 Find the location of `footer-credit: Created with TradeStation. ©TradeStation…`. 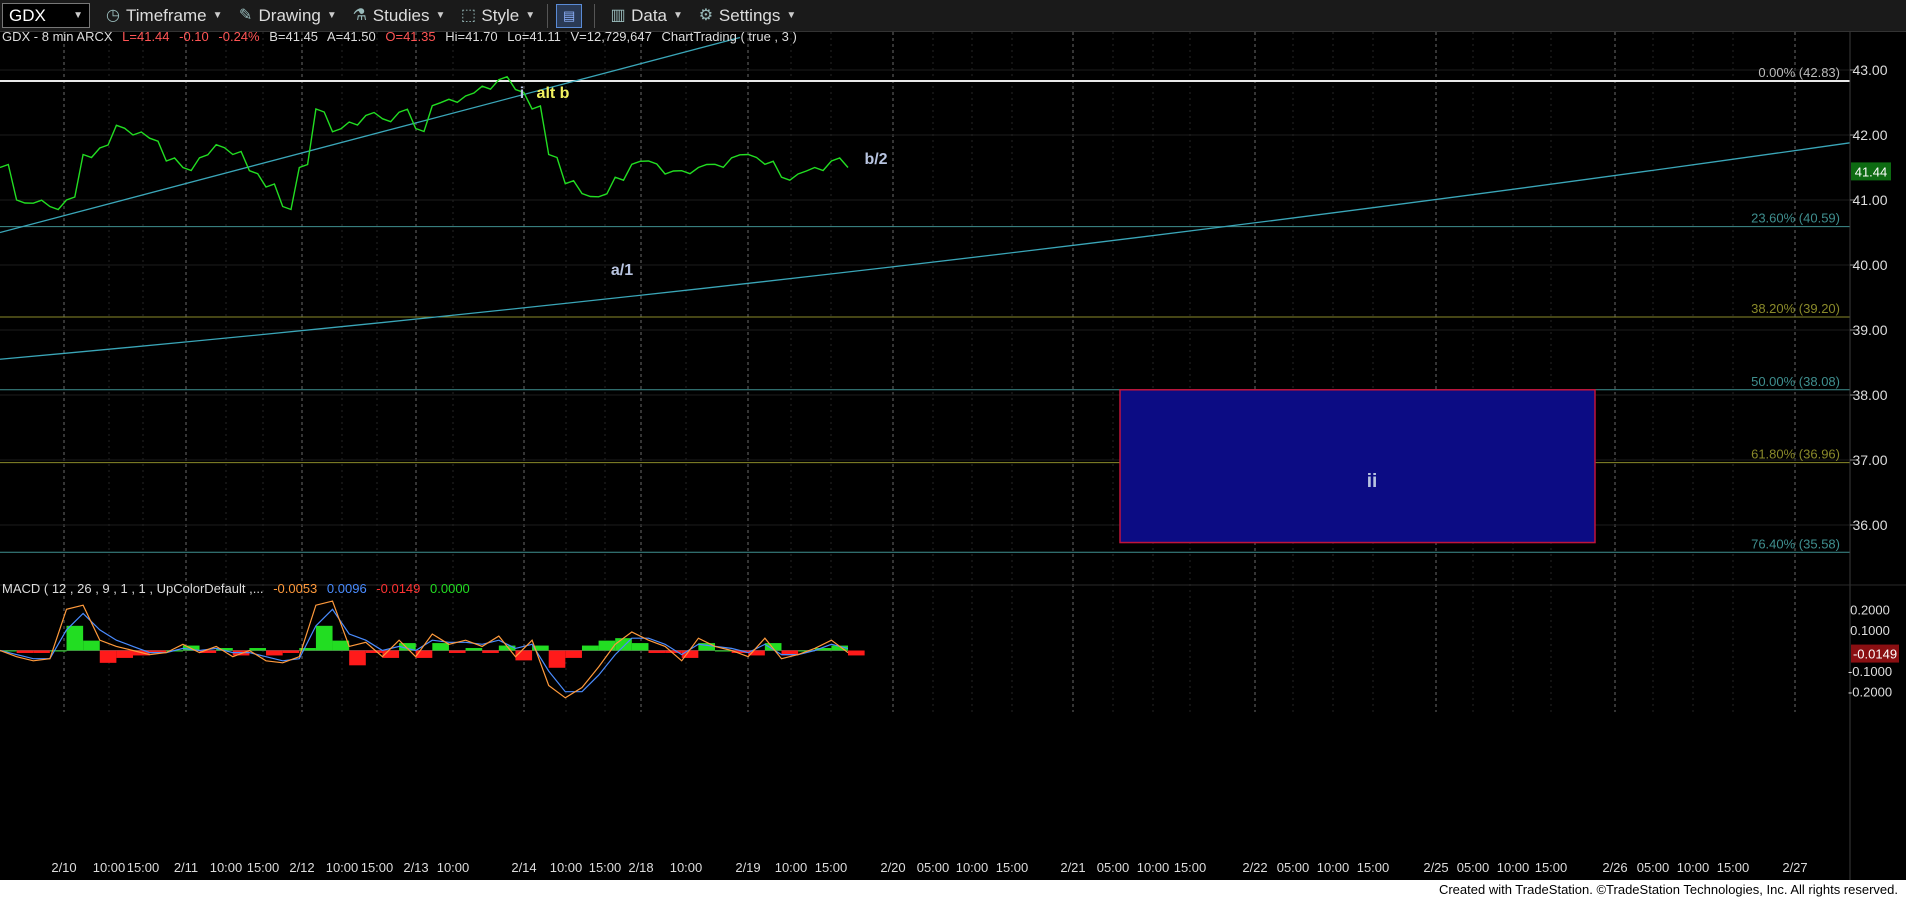

footer-credit: Created with TradeStation. ©TradeStation… is located at coordinates (953, 890).